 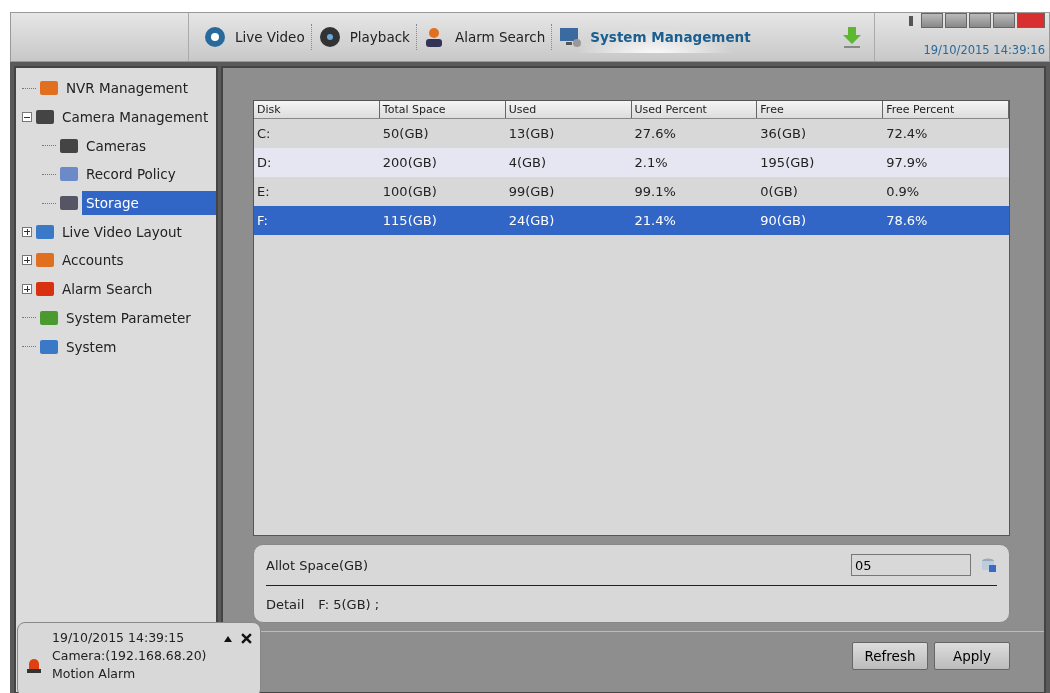 What do you see at coordinates (137, 117) in the screenshot?
I see `tree-item: Camera Management` at bounding box center [137, 117].